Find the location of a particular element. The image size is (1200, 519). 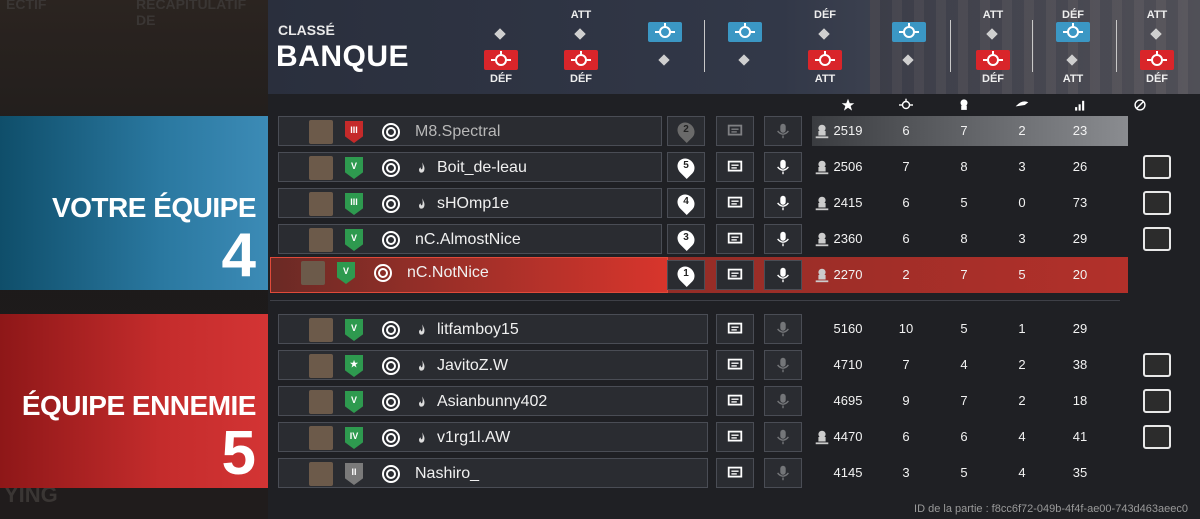

flame-icon is located at coordinates (422, 204).